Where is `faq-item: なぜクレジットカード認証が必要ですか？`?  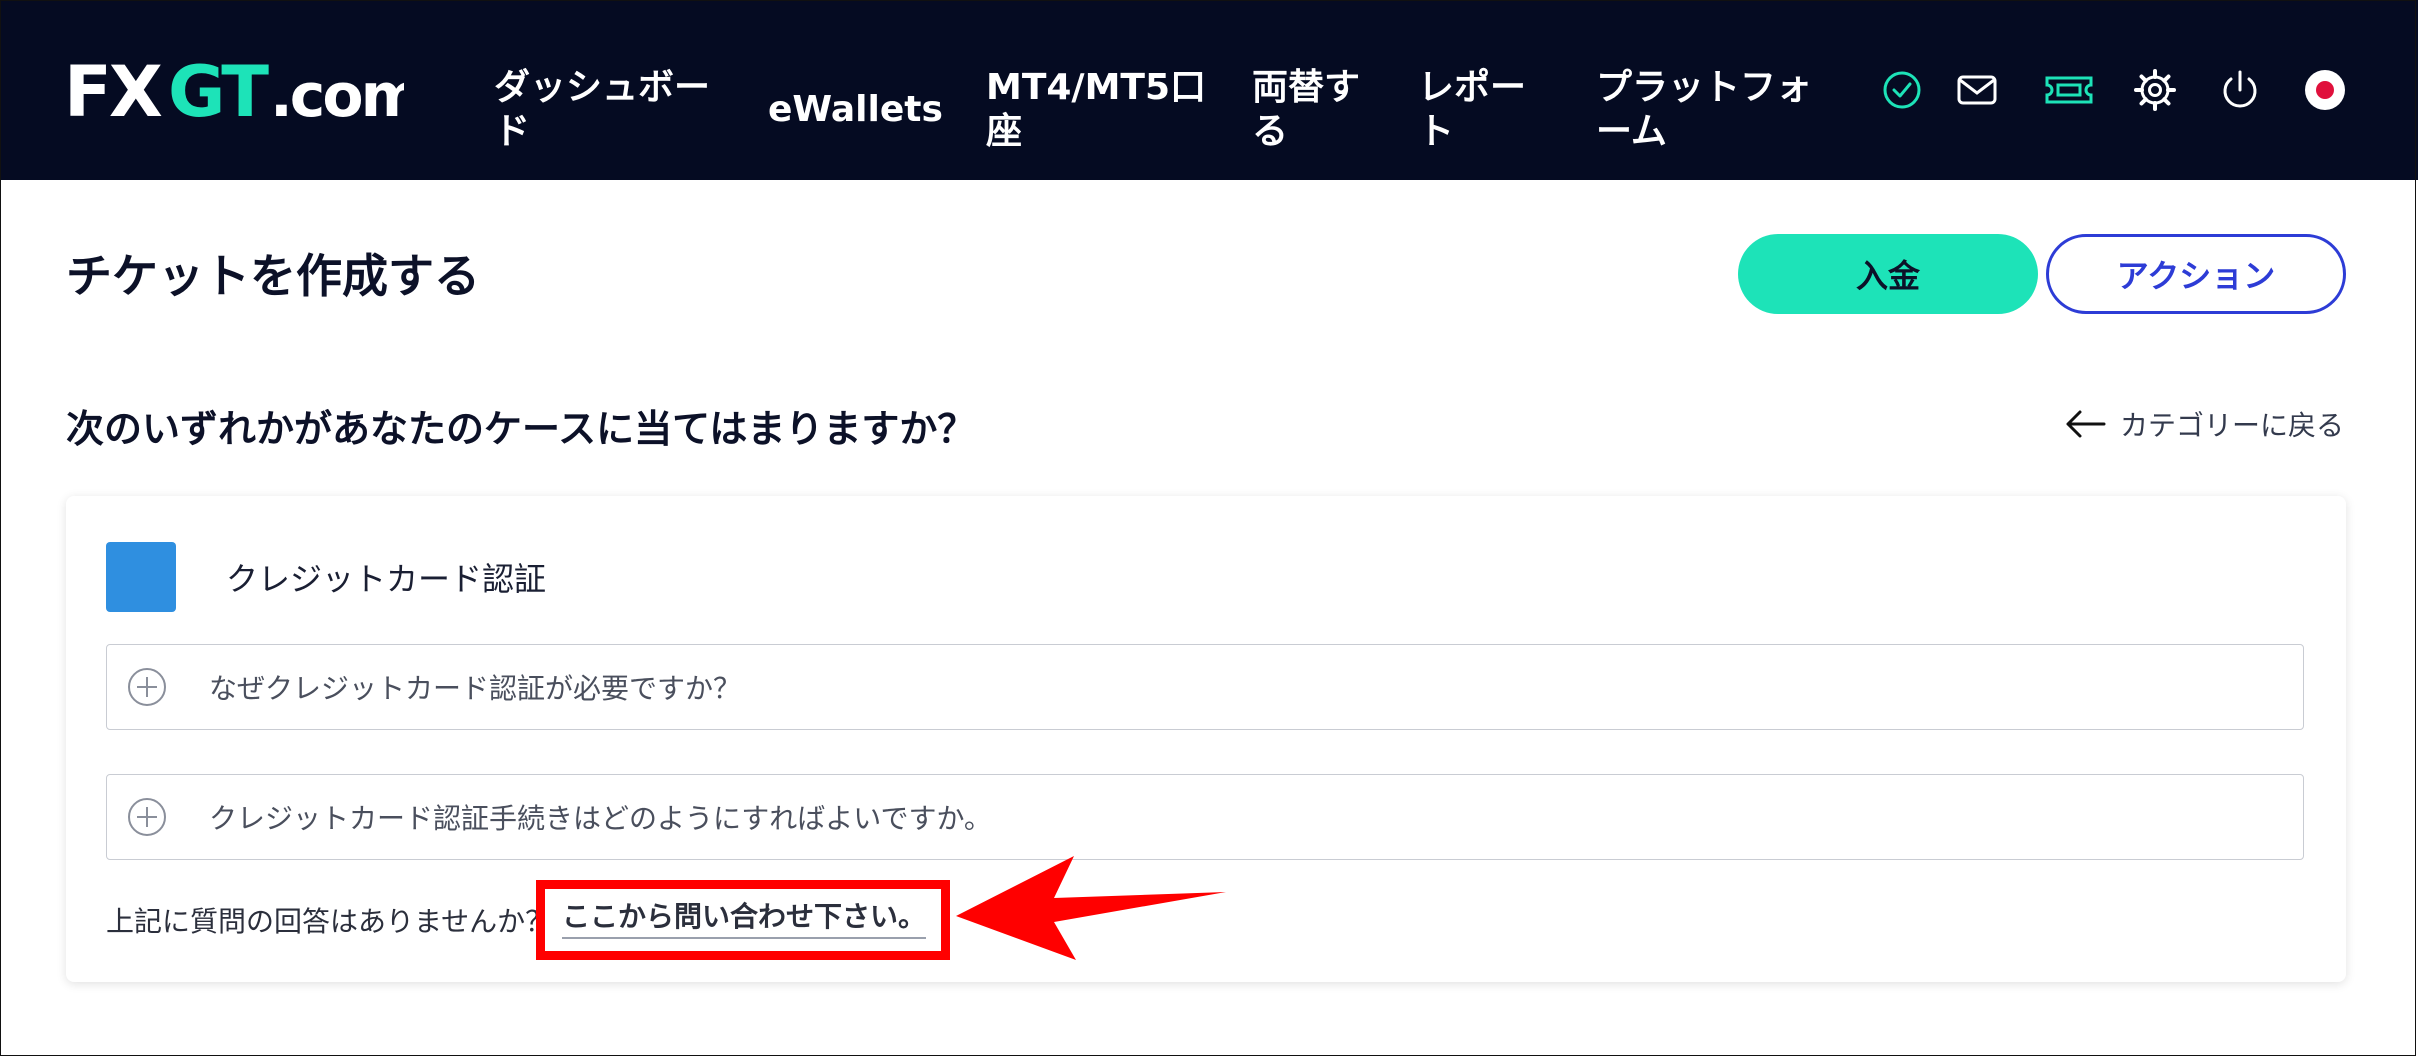 faq-item: なぜクレジットカード認証が必要ですか？ is located at coordinates (1205, 687).